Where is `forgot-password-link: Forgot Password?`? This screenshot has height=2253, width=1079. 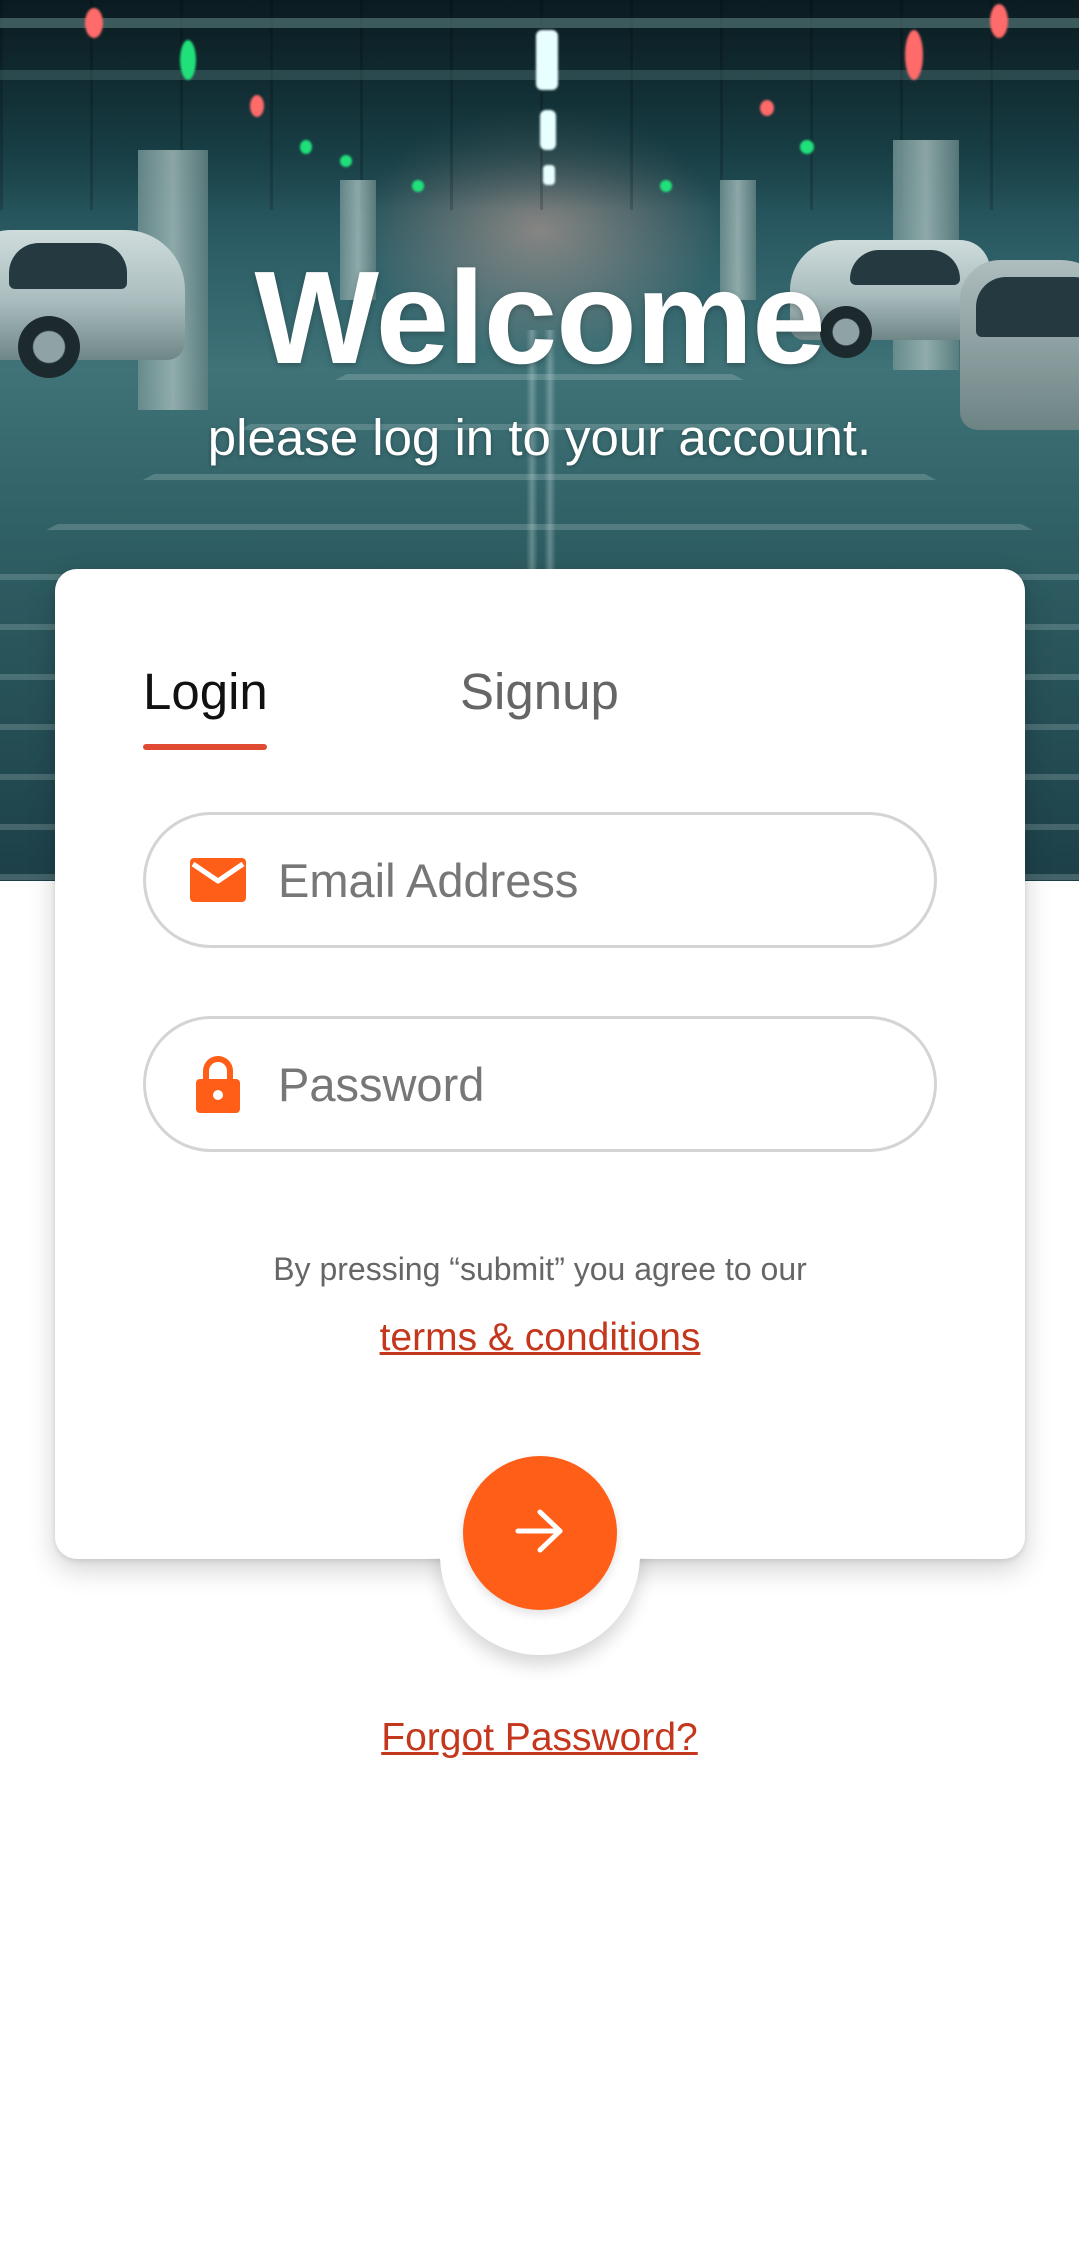 forgot-password-link: Forgot Password? is located at coordinates (539, 1738).